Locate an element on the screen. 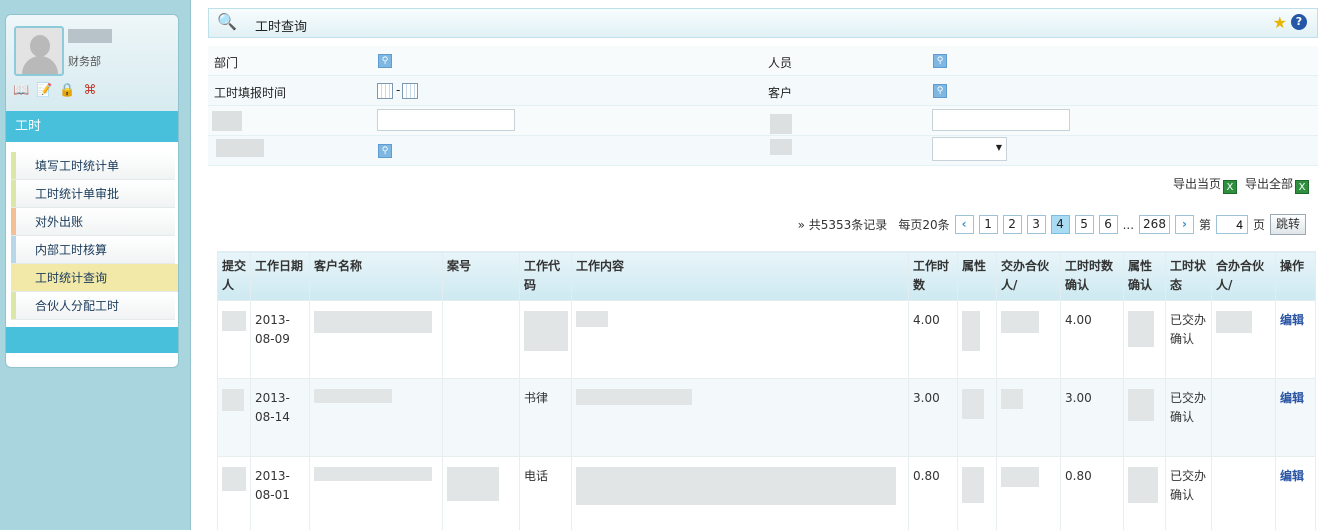 Image resolution: width=1325 pixels, height=530 pixels. form-row: 工时填报时间 - 客户 ⚲ is located at coordinates (763, 91).